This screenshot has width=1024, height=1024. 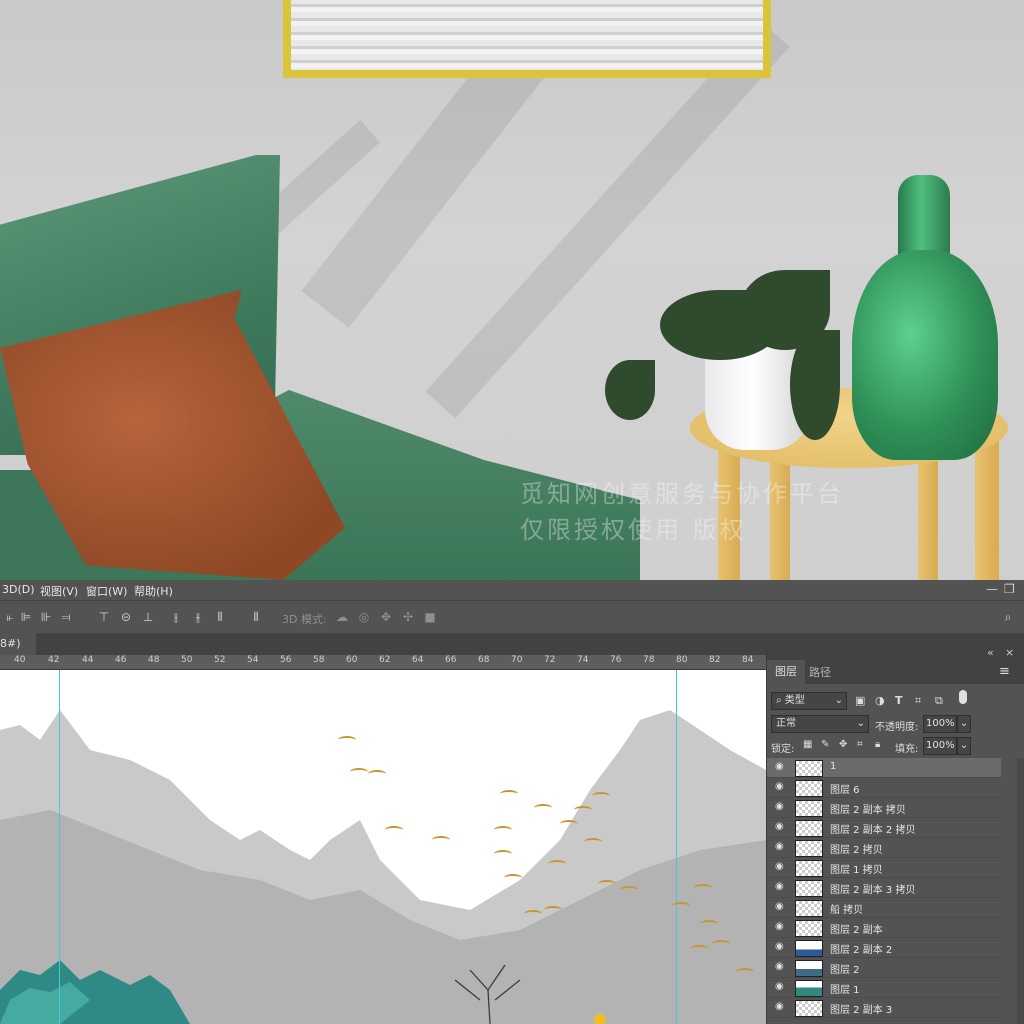 What do you see at coordinates (126, 617) in the screenshot?
I see `align-vertical-center-icon: ⊝` at bounding box center [126, 617].